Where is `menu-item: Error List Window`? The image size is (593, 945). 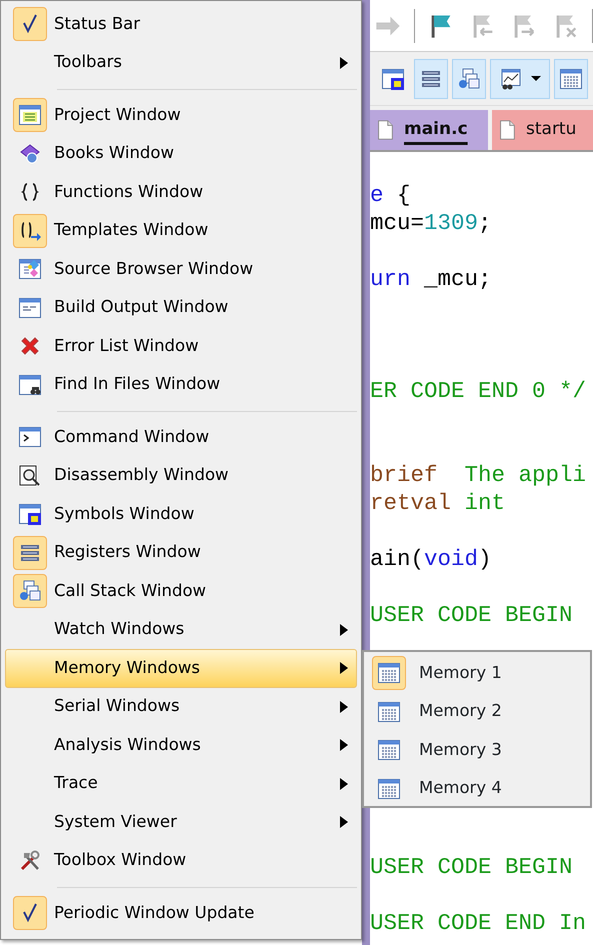 menu-item: Error List Window is located at coordinates (181, 346).